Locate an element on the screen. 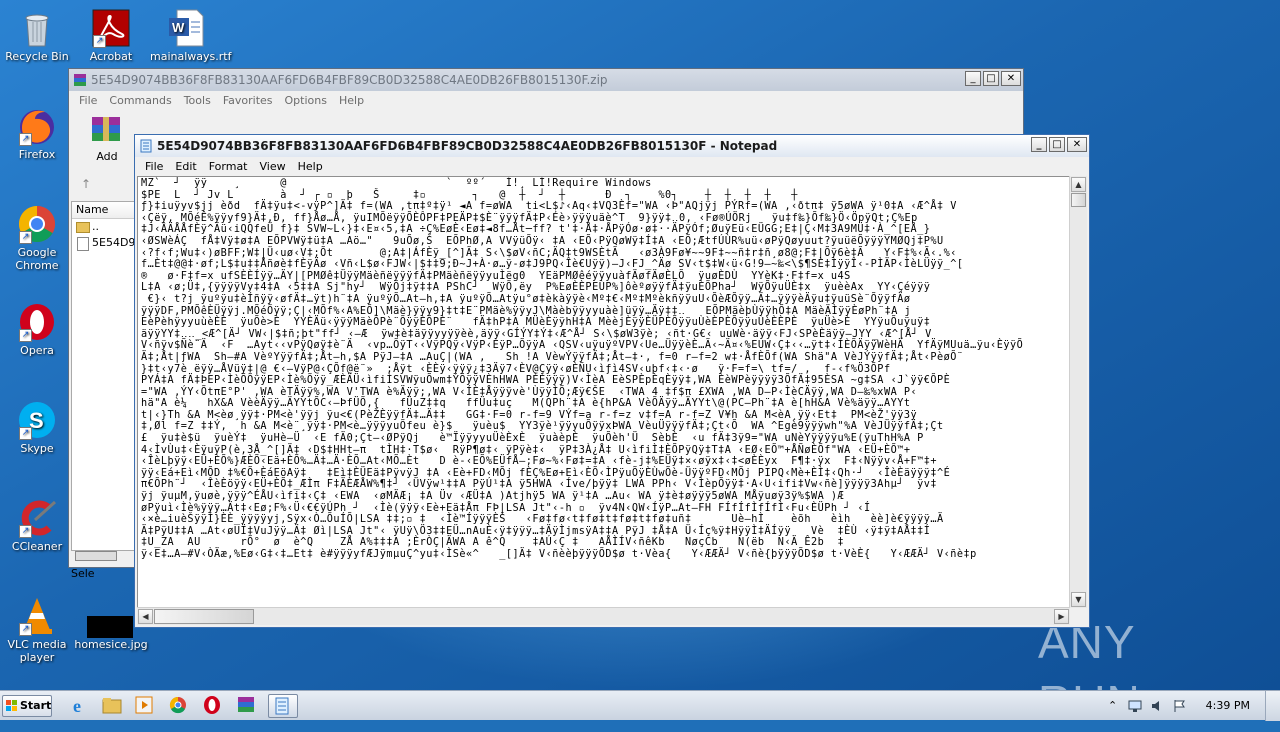 This screenshot has width=1280, height=732. media-player-icon is located at coordinates (144, 705).